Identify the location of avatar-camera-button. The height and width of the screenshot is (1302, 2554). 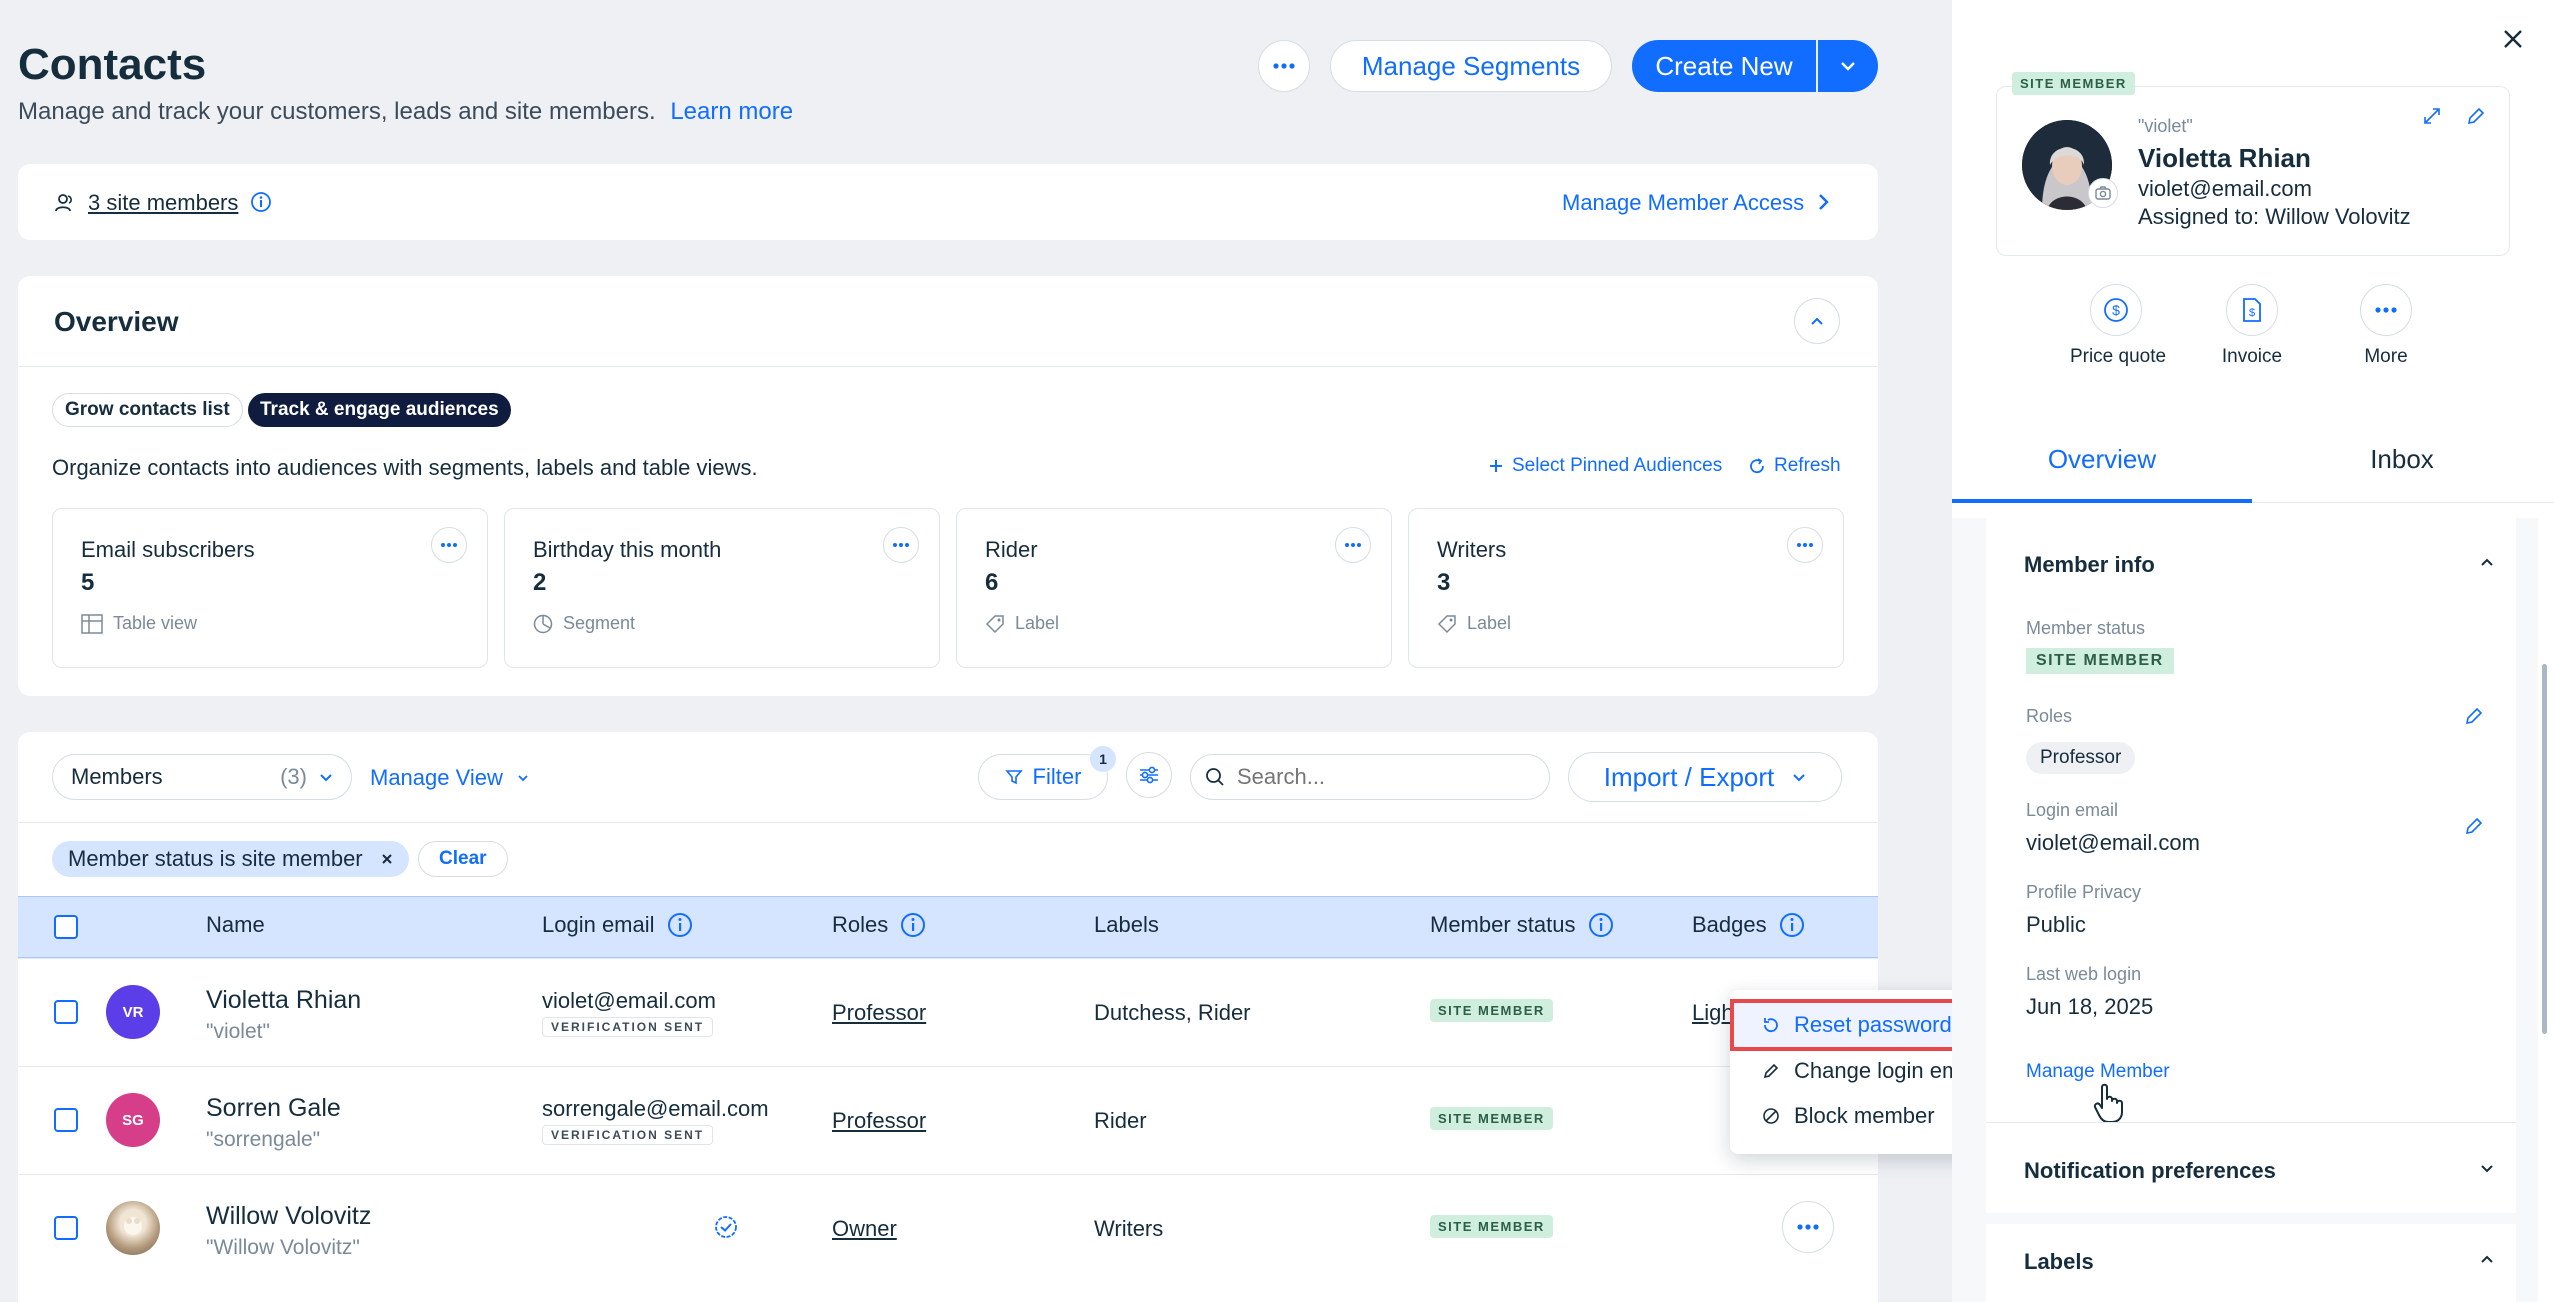
(2103, 193).